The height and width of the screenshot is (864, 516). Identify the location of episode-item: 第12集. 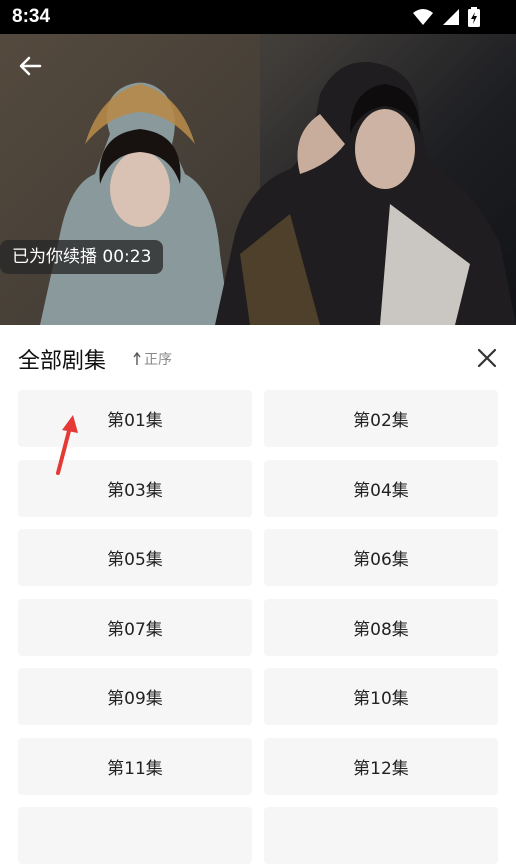
(381, 766).